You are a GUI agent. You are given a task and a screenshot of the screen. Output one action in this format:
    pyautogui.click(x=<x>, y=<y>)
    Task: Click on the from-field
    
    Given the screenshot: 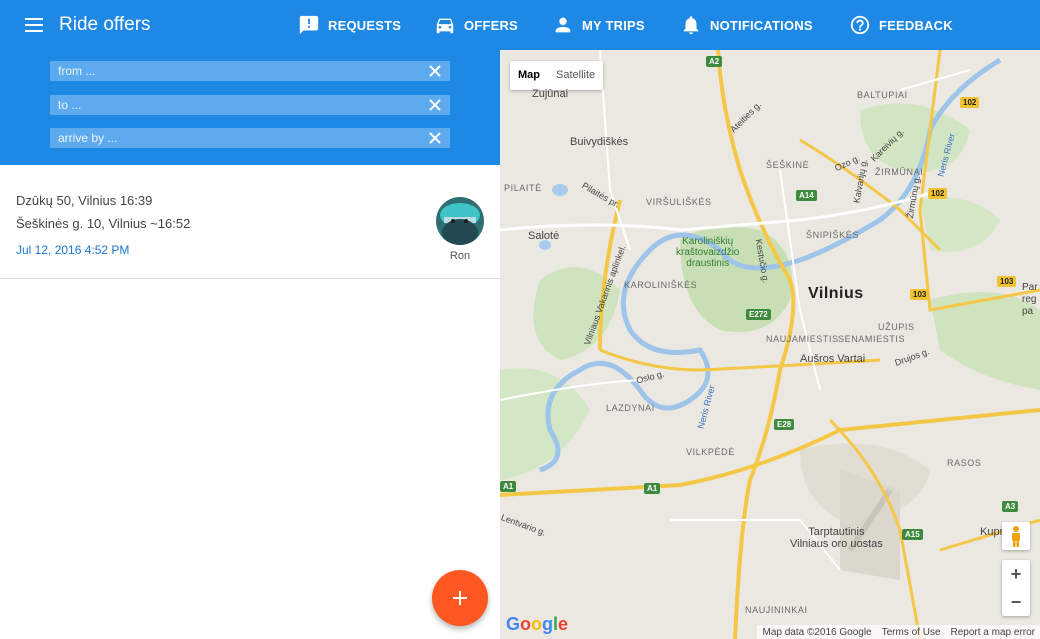 What is the action you would take?
    pyautogui.click(x=250, y=71)
    